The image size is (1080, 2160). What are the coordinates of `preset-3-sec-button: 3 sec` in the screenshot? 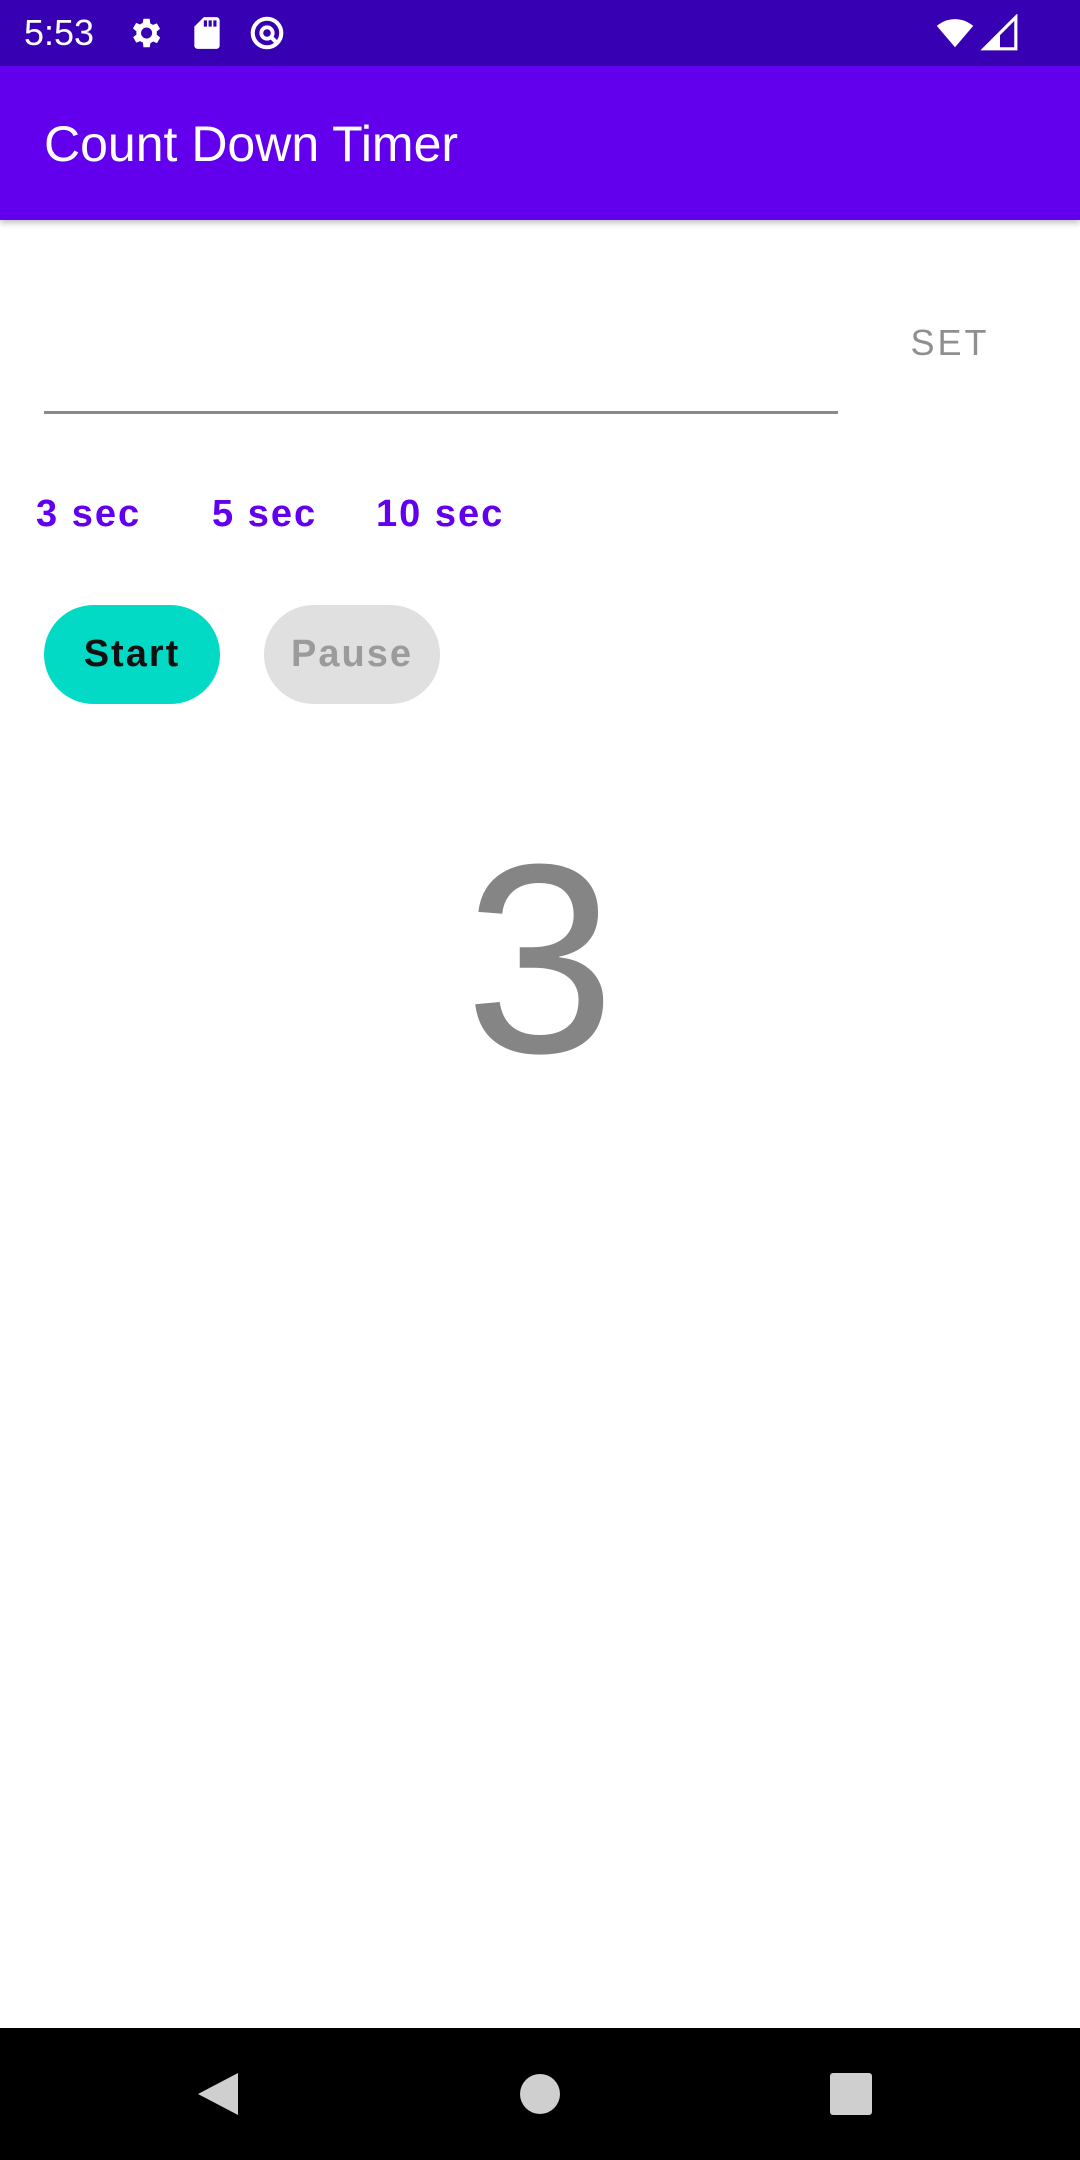 It's located at (88, 514).